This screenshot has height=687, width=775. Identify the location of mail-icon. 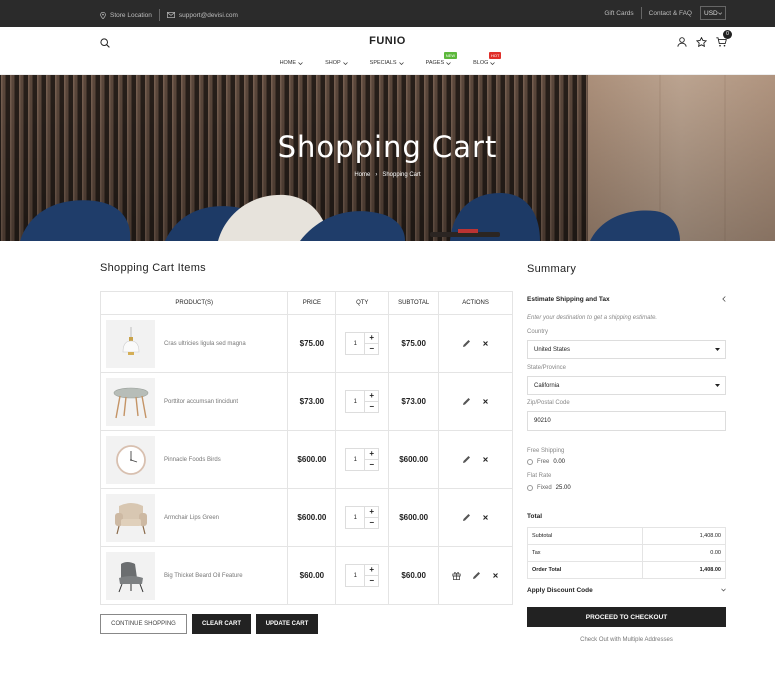
(170, 15).